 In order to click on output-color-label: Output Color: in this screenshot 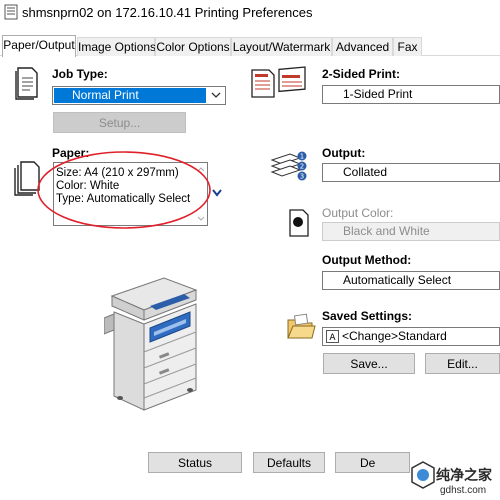, I will do `click(358, 213)`.